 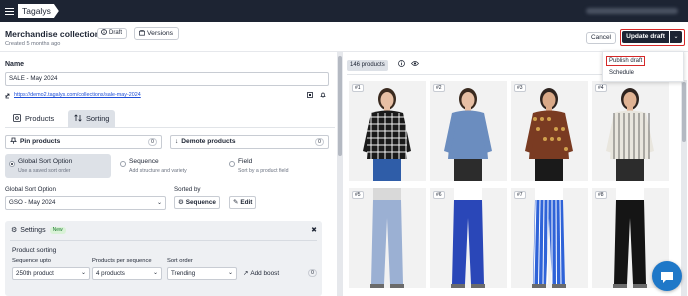 I want to click on menu-item-schedule: Schedule, so click(x=621, y=73).